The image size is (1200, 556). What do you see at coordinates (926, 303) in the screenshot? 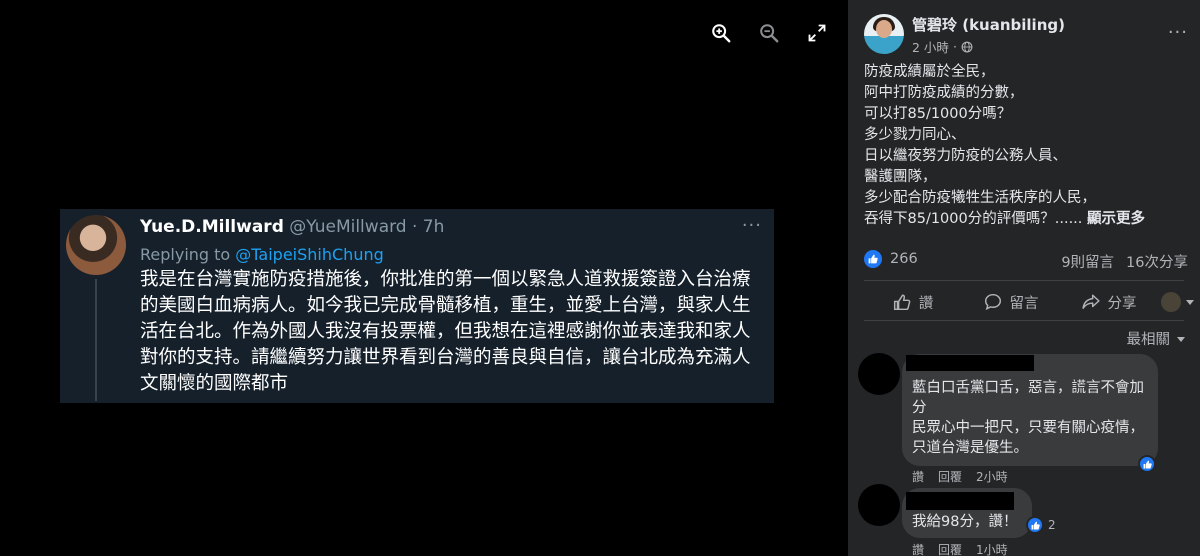
I see `like-label: 讚` at bounding box center [926, 303].